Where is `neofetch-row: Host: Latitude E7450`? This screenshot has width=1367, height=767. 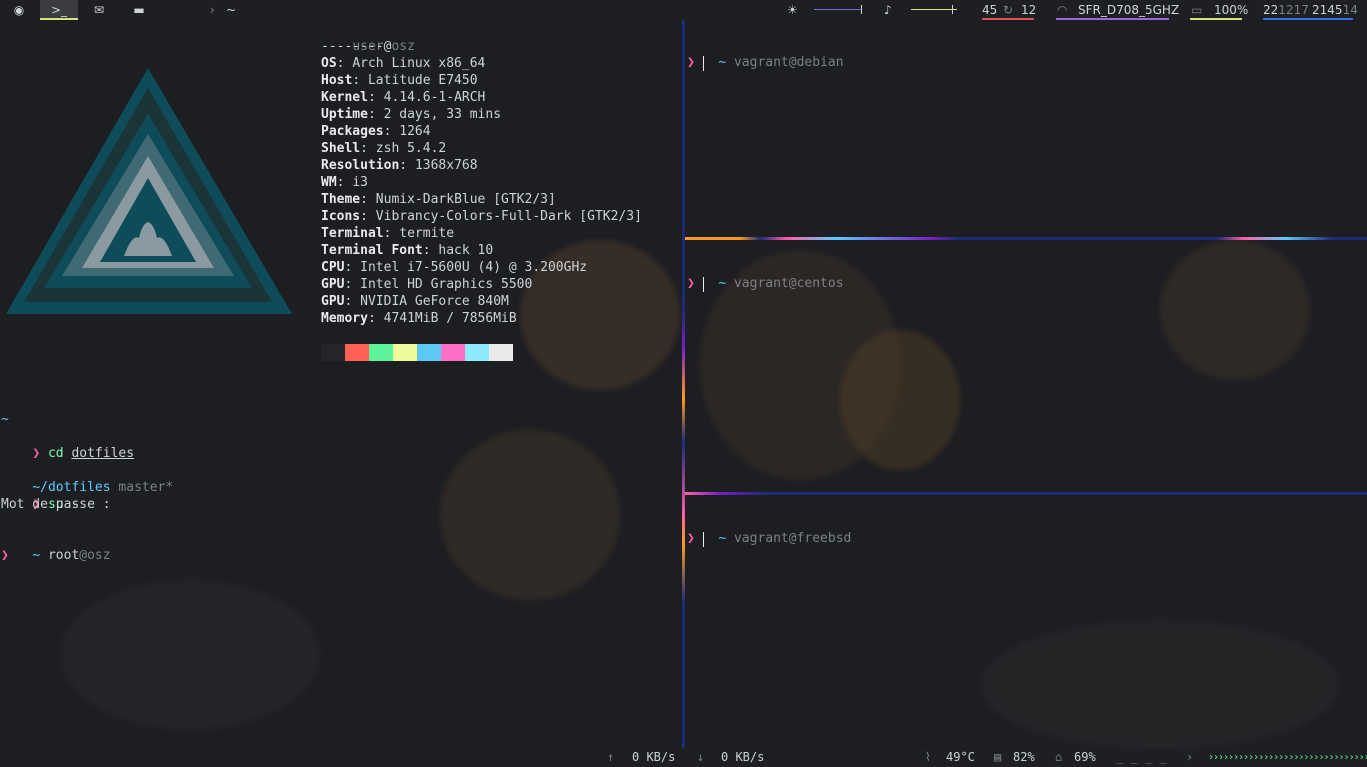
neofetch-row: Host: Latitude E7450 is located at coordinates (399, 80).